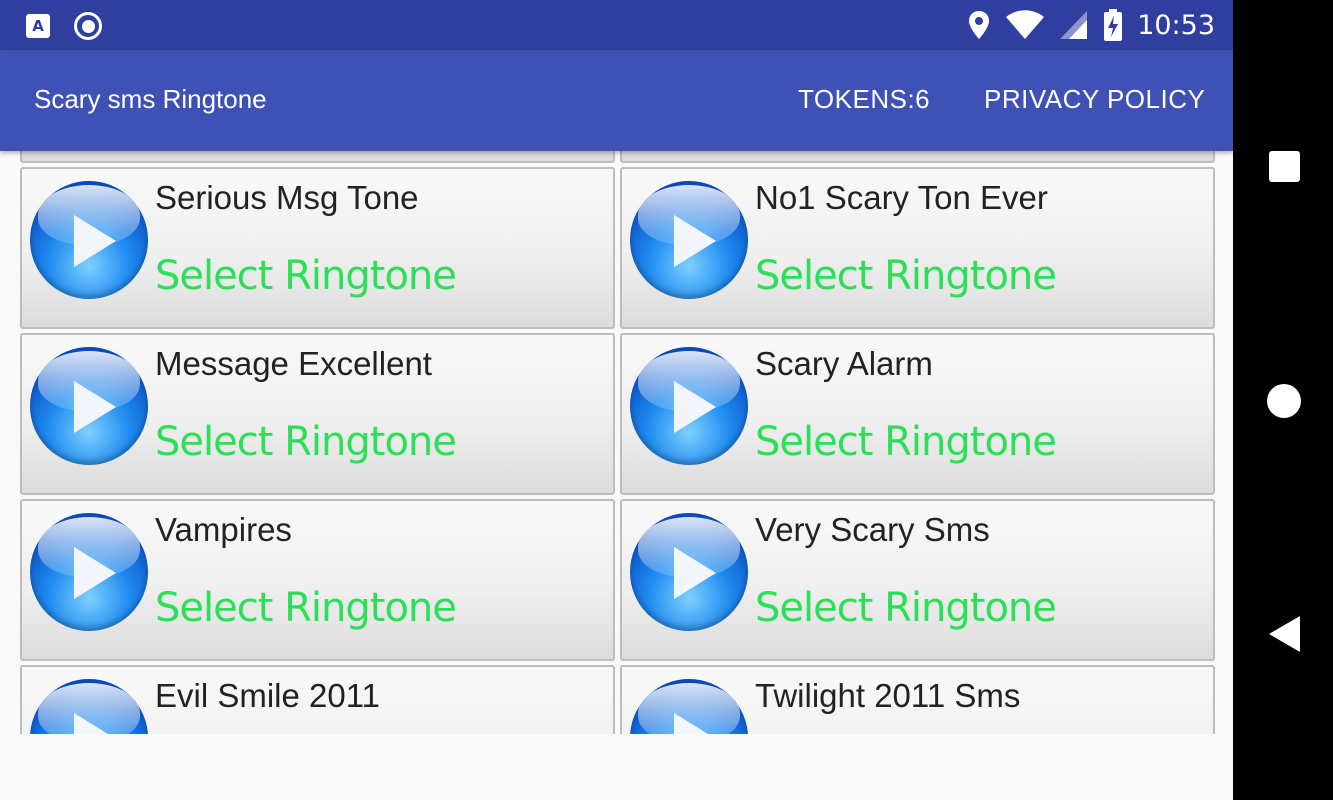  I want to click on ringtone-card: No1 Scary Ton Ever Select Ringtone, so click(917, 248).